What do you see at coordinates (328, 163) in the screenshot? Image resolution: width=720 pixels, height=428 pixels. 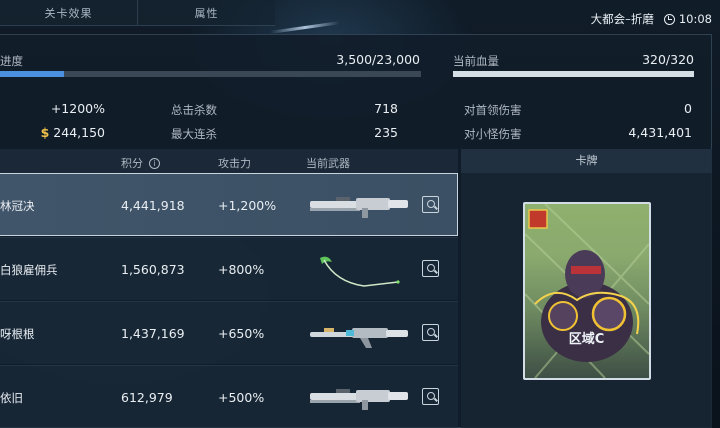 I see `weapon-header: 当前武器` at bounding box center [328, 163].